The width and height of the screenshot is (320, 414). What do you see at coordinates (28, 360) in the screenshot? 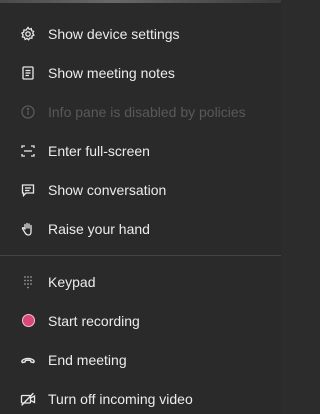
I see `hangup-icon` at bounding box center [28, 360].